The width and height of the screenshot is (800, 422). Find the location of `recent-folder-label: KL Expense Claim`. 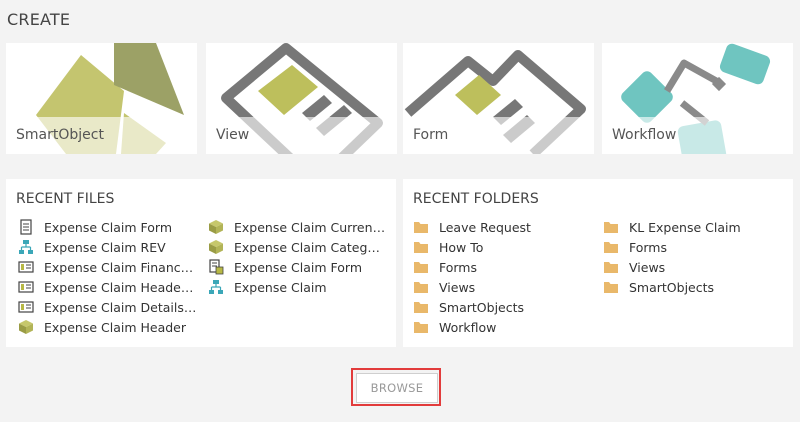

recent-folder-label: KL Expense Claim is located at coordinates (685, 227).